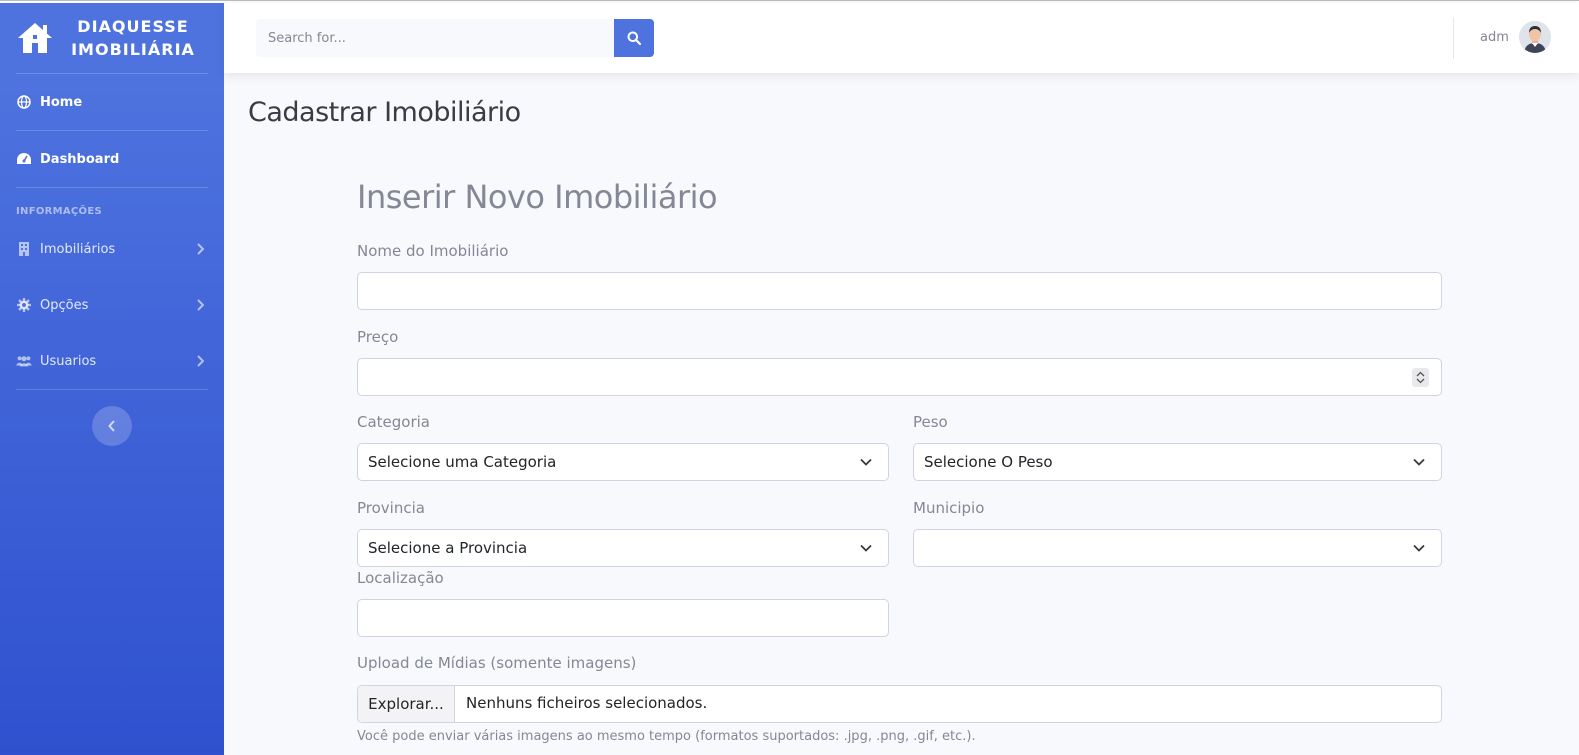 The image size is (1579, 755). Describe the element at coordinates (64, 305) in the screenshot. I see `sidebar-item-label: Opções` at that location.